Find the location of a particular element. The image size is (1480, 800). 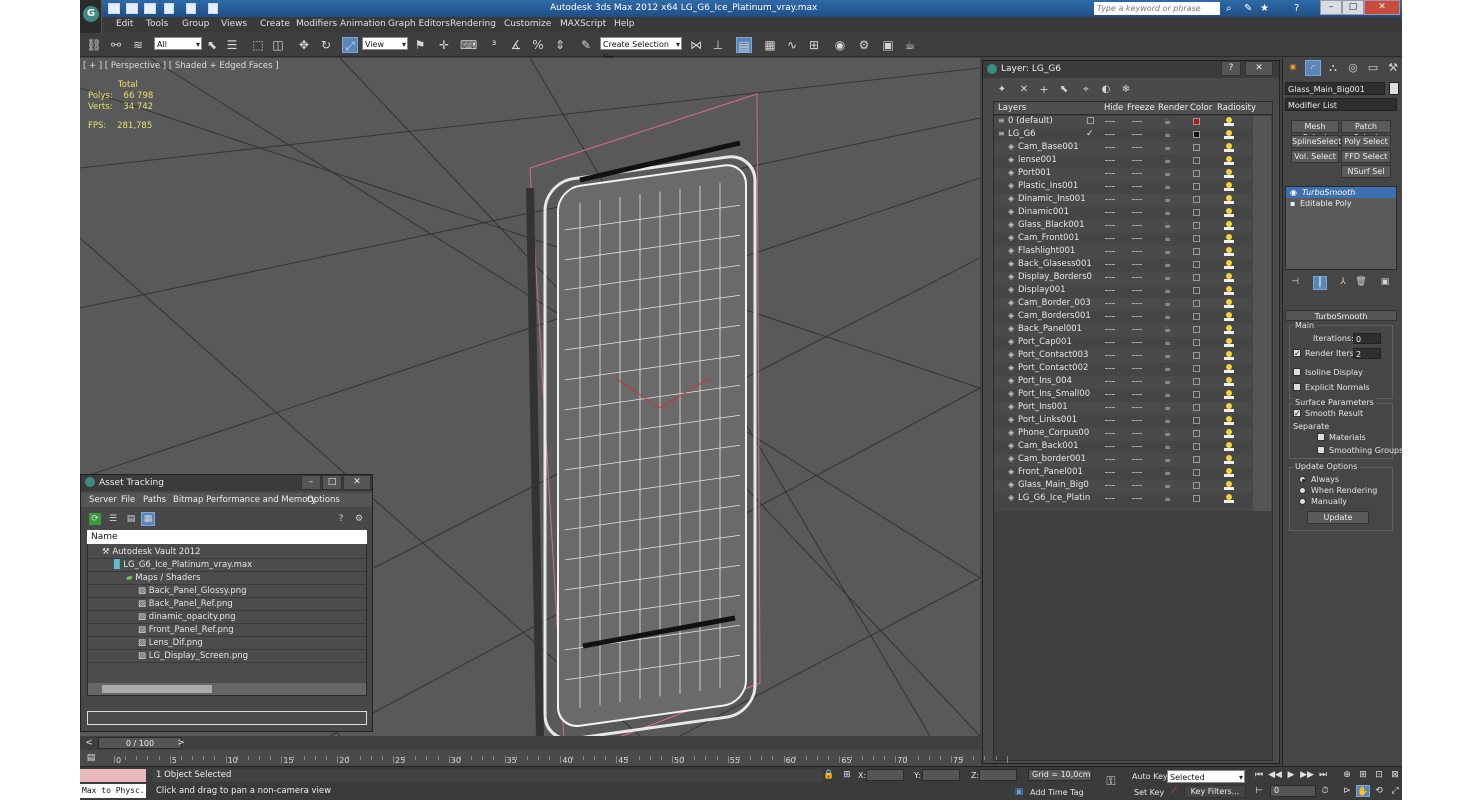

menu-group: Group is located at coordinates (195, 24).